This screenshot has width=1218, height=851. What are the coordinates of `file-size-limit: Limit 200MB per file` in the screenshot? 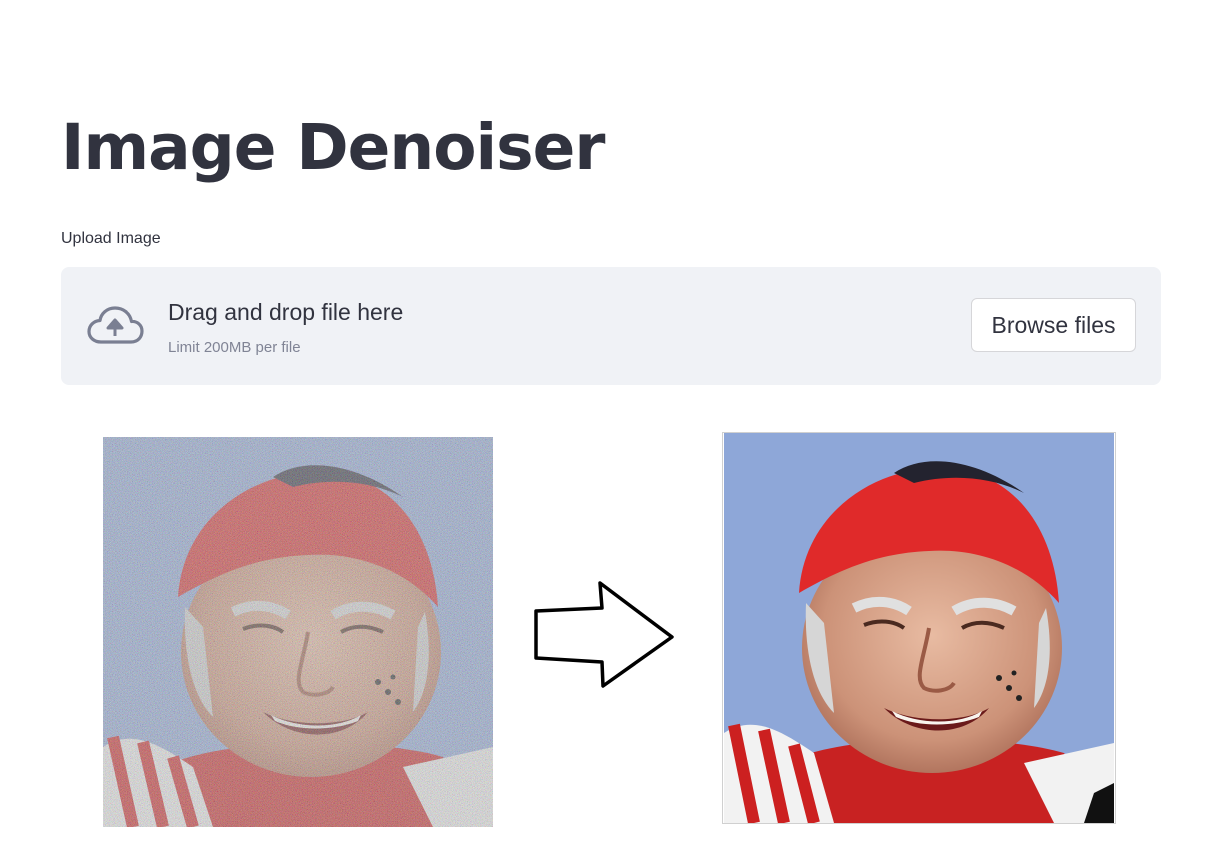 It's located at (234, 347).